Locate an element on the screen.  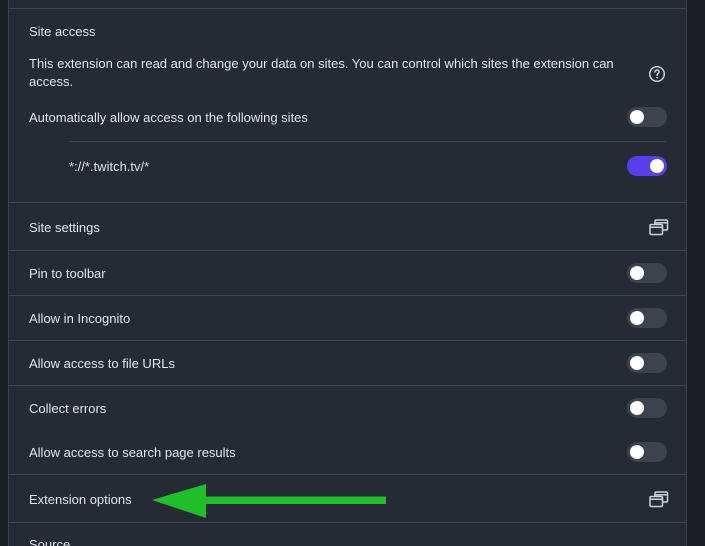
site-list-divider is located at coordinates (367, 141).